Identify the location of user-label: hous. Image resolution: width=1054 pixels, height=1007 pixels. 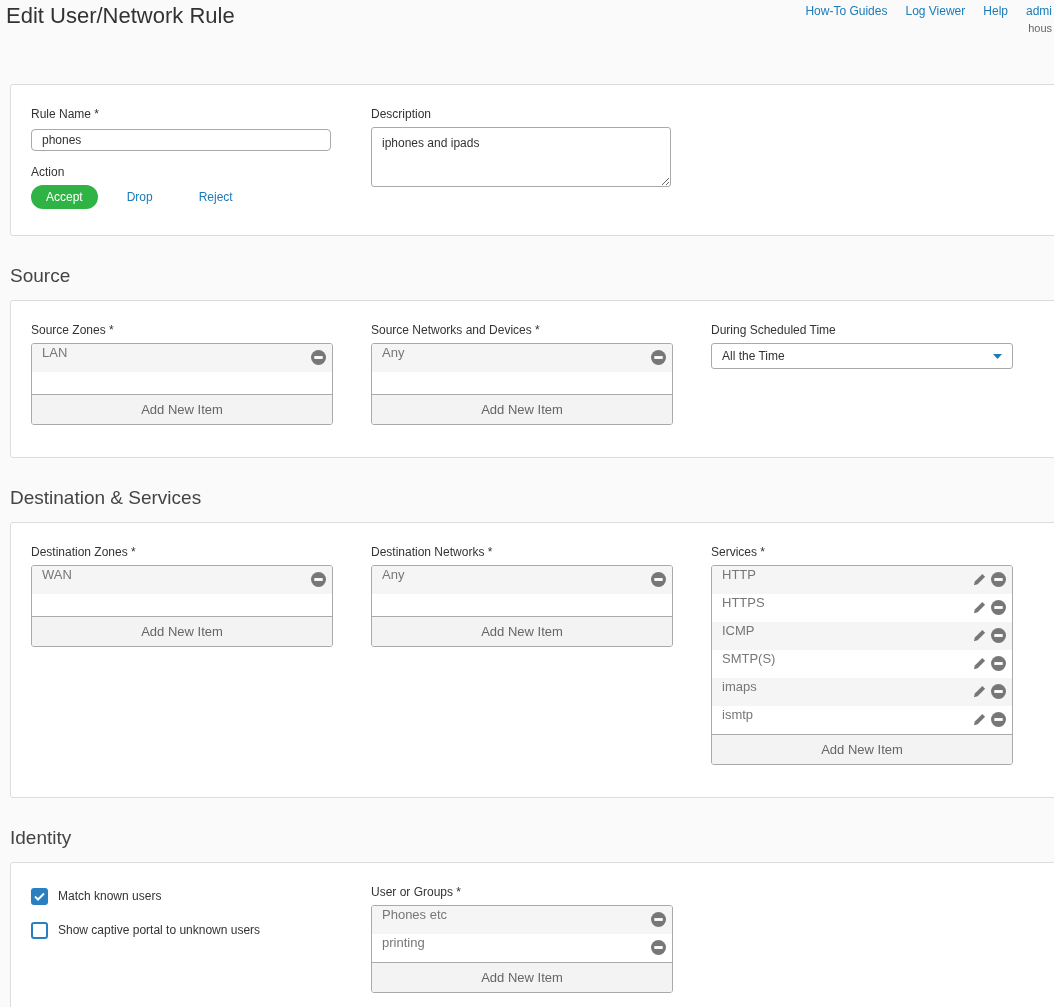
(1040, 28).